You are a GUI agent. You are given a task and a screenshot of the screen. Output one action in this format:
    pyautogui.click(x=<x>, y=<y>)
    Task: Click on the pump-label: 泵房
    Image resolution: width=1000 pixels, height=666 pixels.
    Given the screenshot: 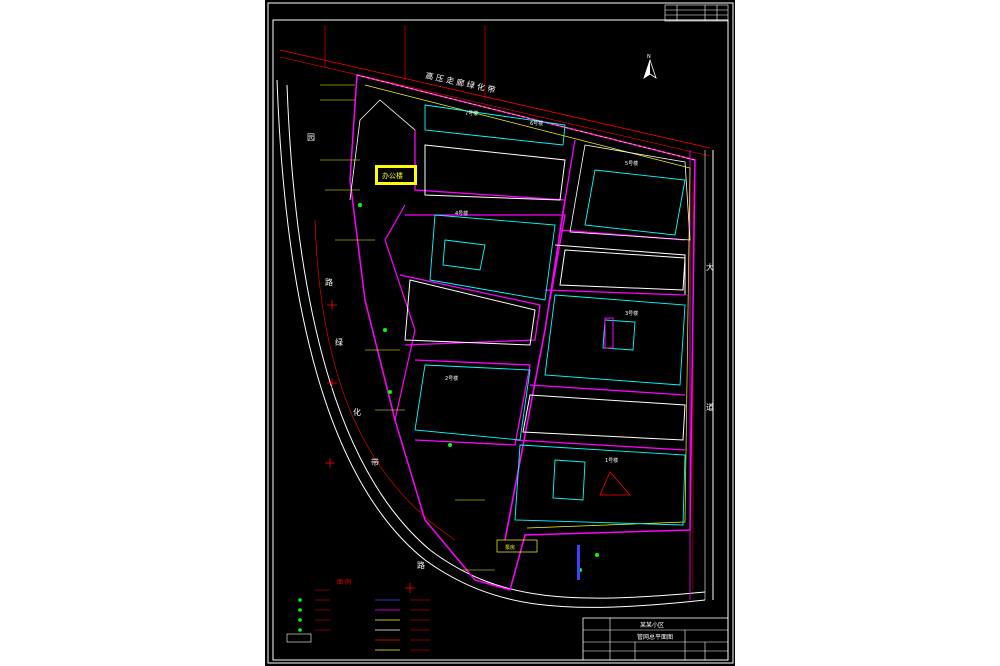 What is the action you would take?
    pyautogui.click(x=510, y=547)
    